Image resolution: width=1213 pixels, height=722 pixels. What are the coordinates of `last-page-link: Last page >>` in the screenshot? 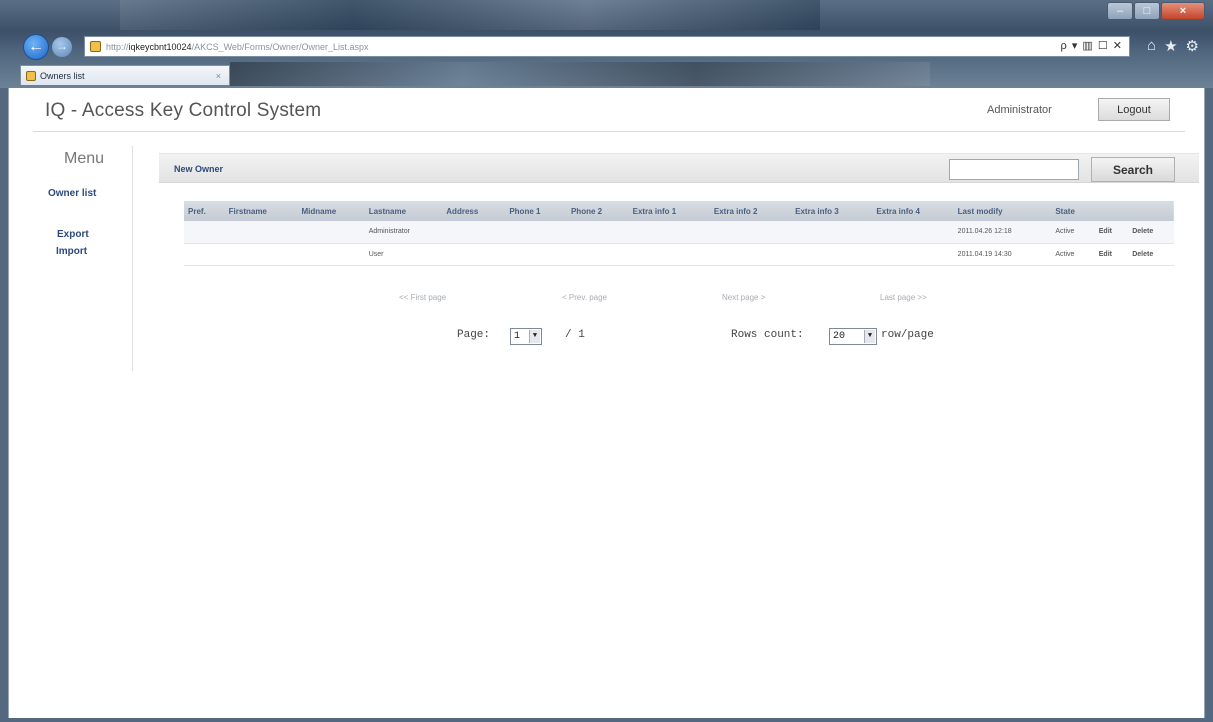 It's located at (903, 297).